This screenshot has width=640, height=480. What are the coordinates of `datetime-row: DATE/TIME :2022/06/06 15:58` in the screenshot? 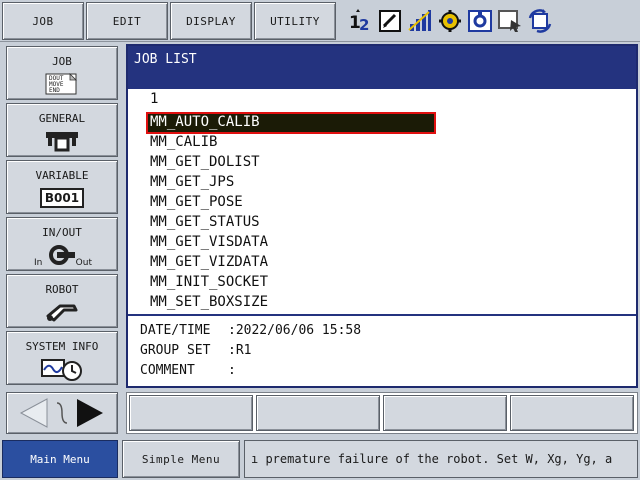 It's located at (250, 331).